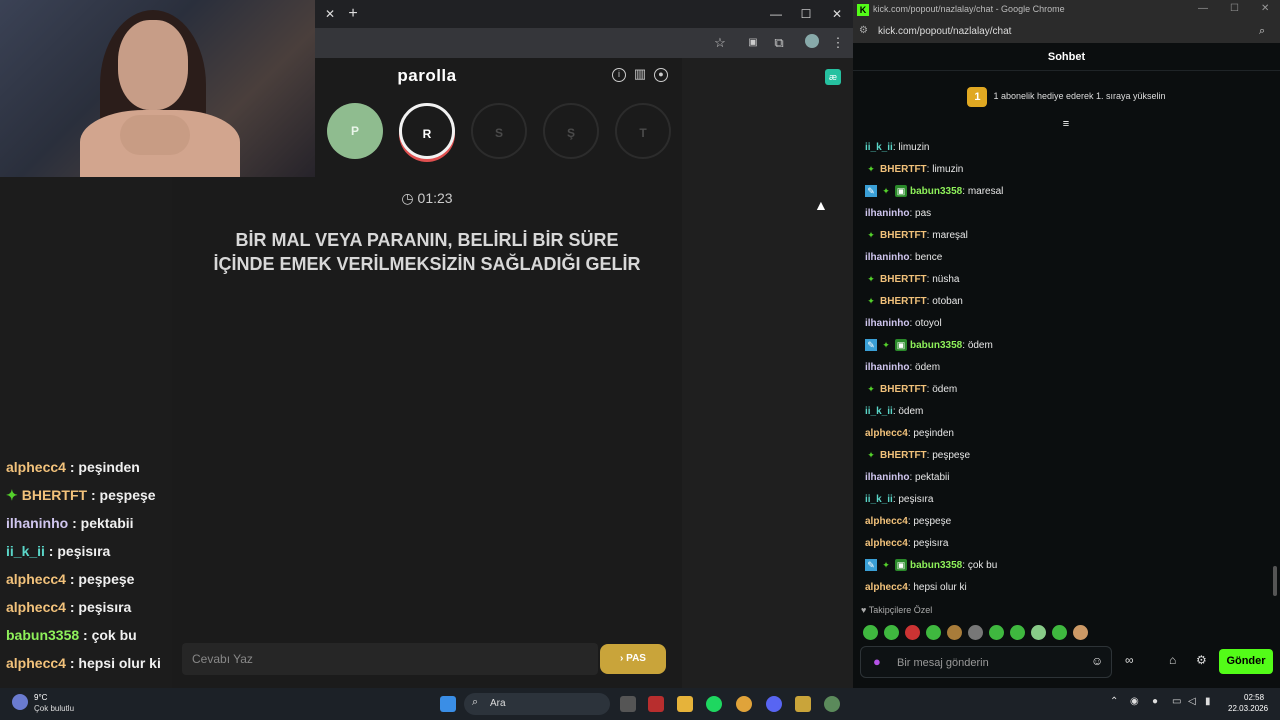 The height and width of the screenshot is (720, 1280). I want to click on emoji-icon: ☺, so click(1097, 661).